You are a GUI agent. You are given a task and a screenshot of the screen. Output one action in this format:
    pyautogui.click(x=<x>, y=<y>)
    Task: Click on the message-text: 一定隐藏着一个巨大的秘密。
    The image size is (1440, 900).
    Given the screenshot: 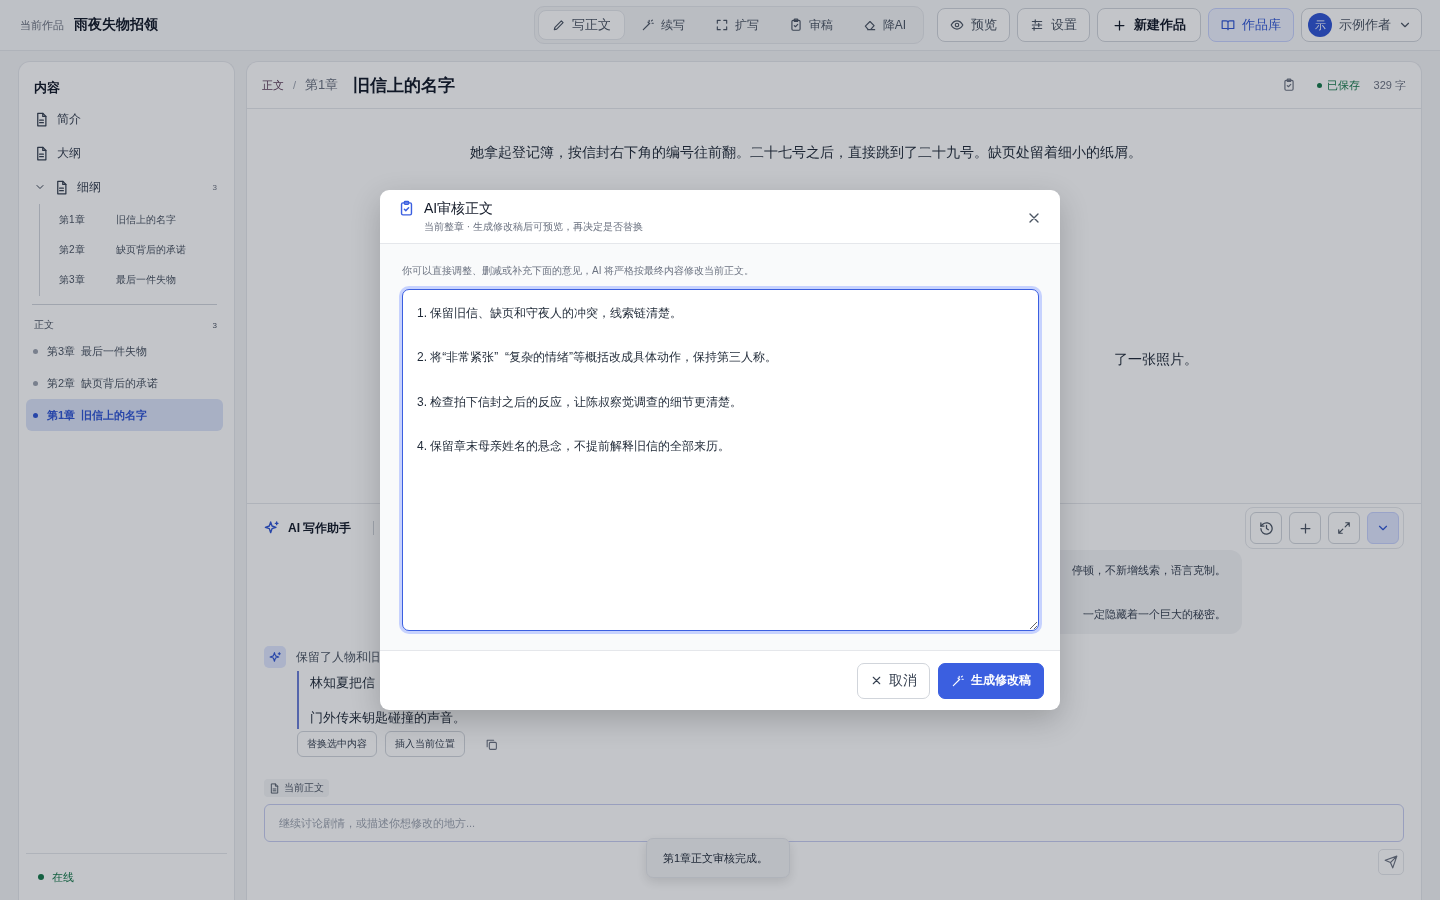 What is the action you would take?
    pyautogui.click(x=1154, y=614)
    